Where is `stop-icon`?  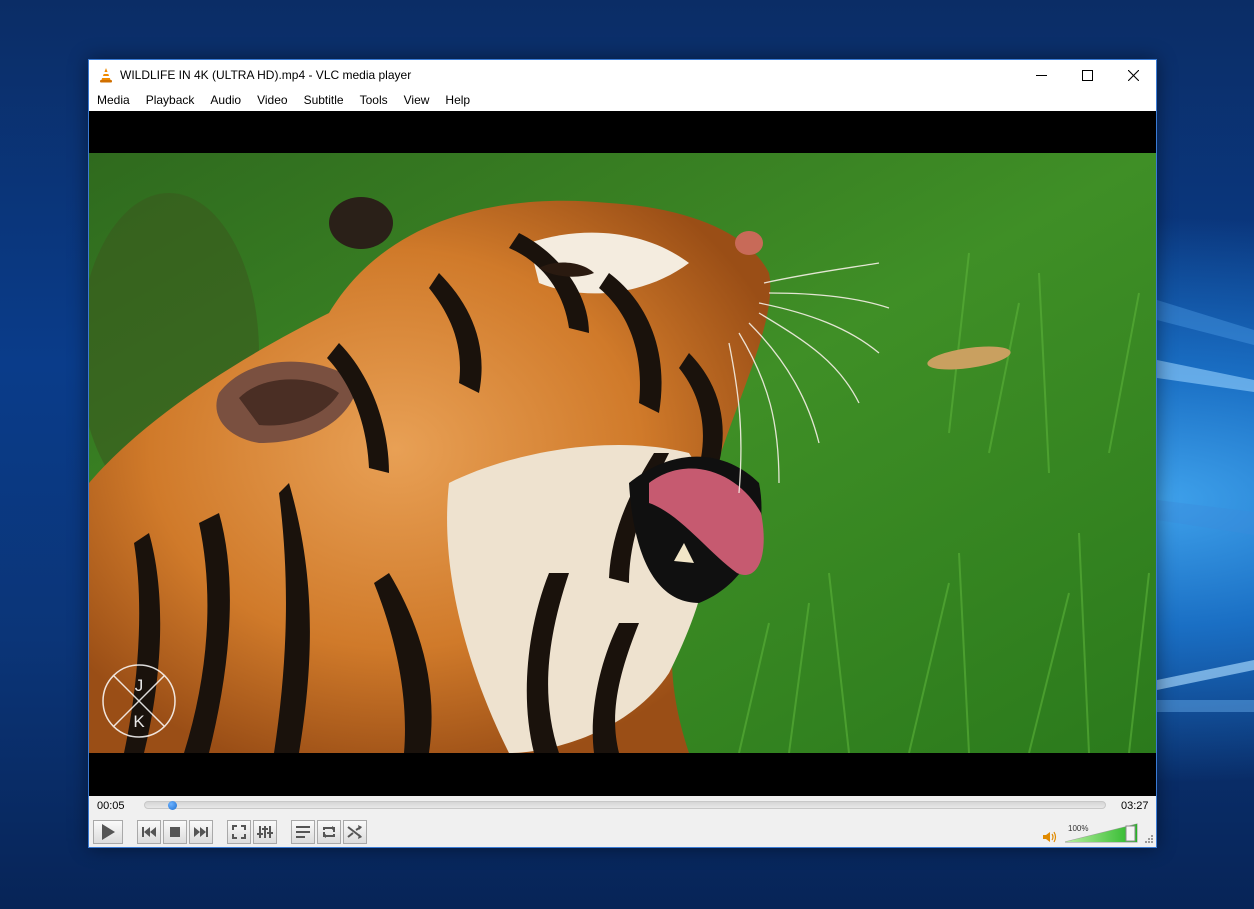 stop-icon is located at coordinates (175, 832).